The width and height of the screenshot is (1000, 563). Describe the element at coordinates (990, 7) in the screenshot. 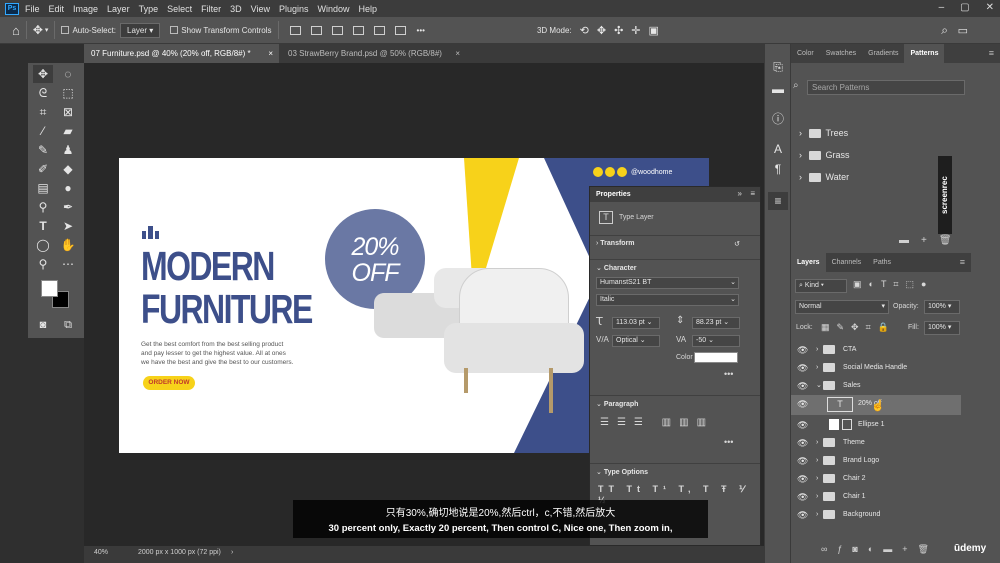

I see `close-button: ✕` at that location.